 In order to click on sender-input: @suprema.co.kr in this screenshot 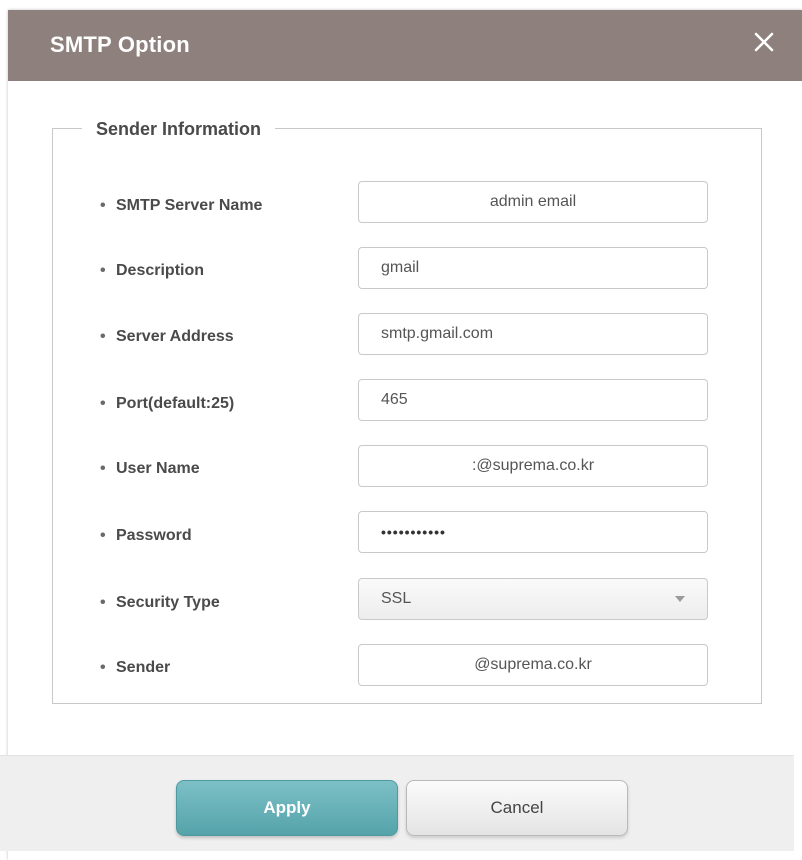, I will do `click(533, 665)`.